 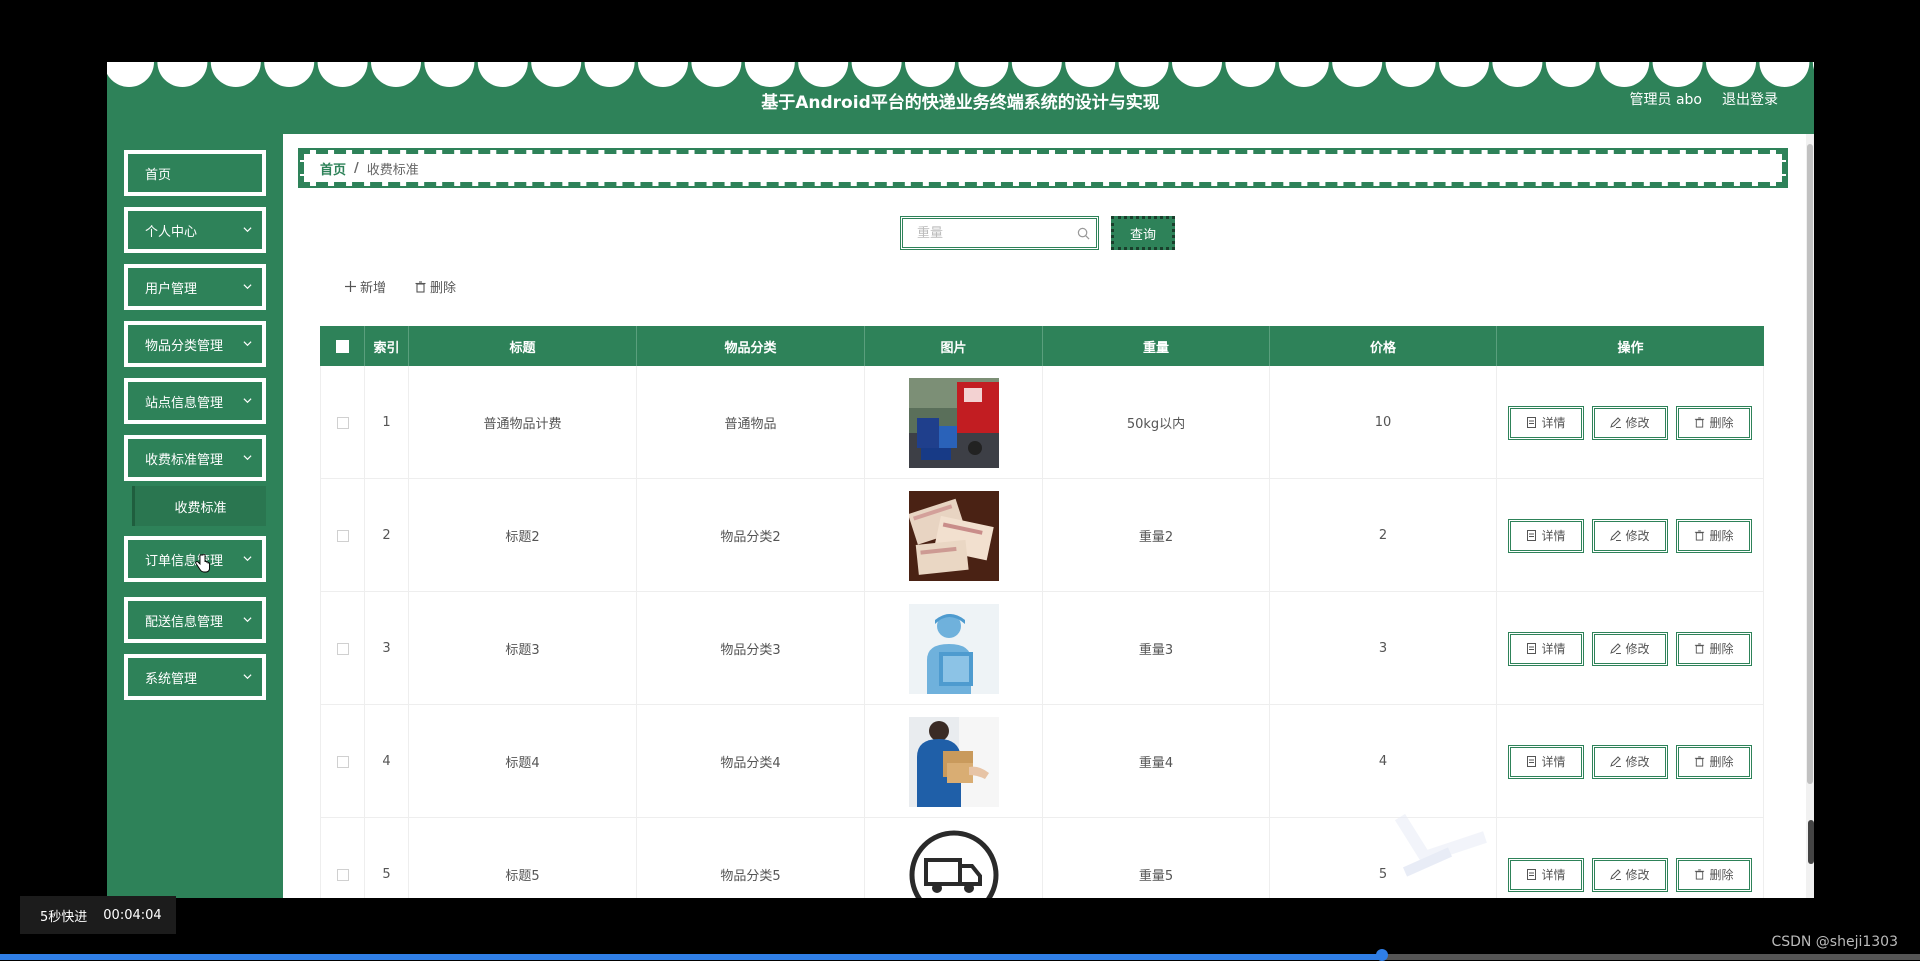 What do you see at coordinates (691, 957) in the screenshot?
I see `progress-fill` at bounding box center [691, 957].